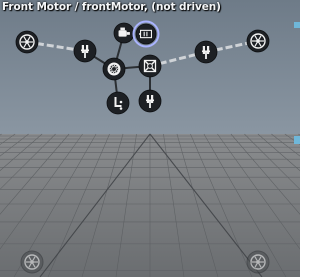  What do you see at coordinates (150, 66) in the screenshot?
I see `node-gearbox` at bounding box center [150, 66].